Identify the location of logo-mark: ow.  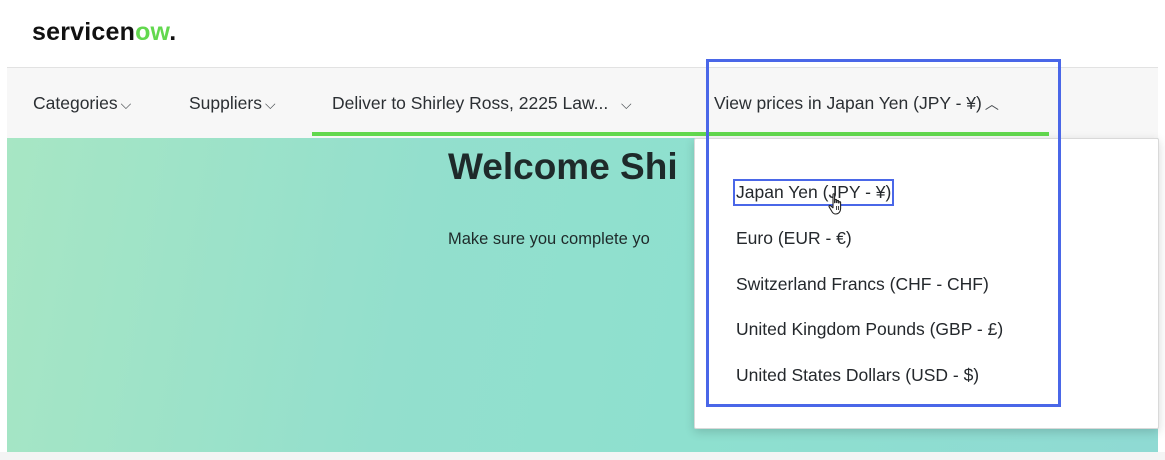
(152, 32).